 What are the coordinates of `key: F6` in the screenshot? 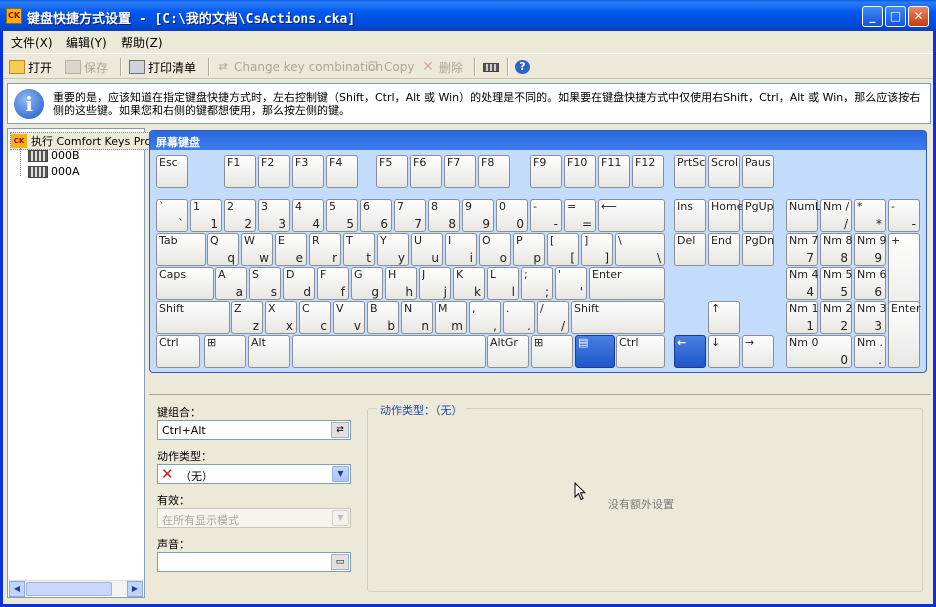 It's located at (426, 171).